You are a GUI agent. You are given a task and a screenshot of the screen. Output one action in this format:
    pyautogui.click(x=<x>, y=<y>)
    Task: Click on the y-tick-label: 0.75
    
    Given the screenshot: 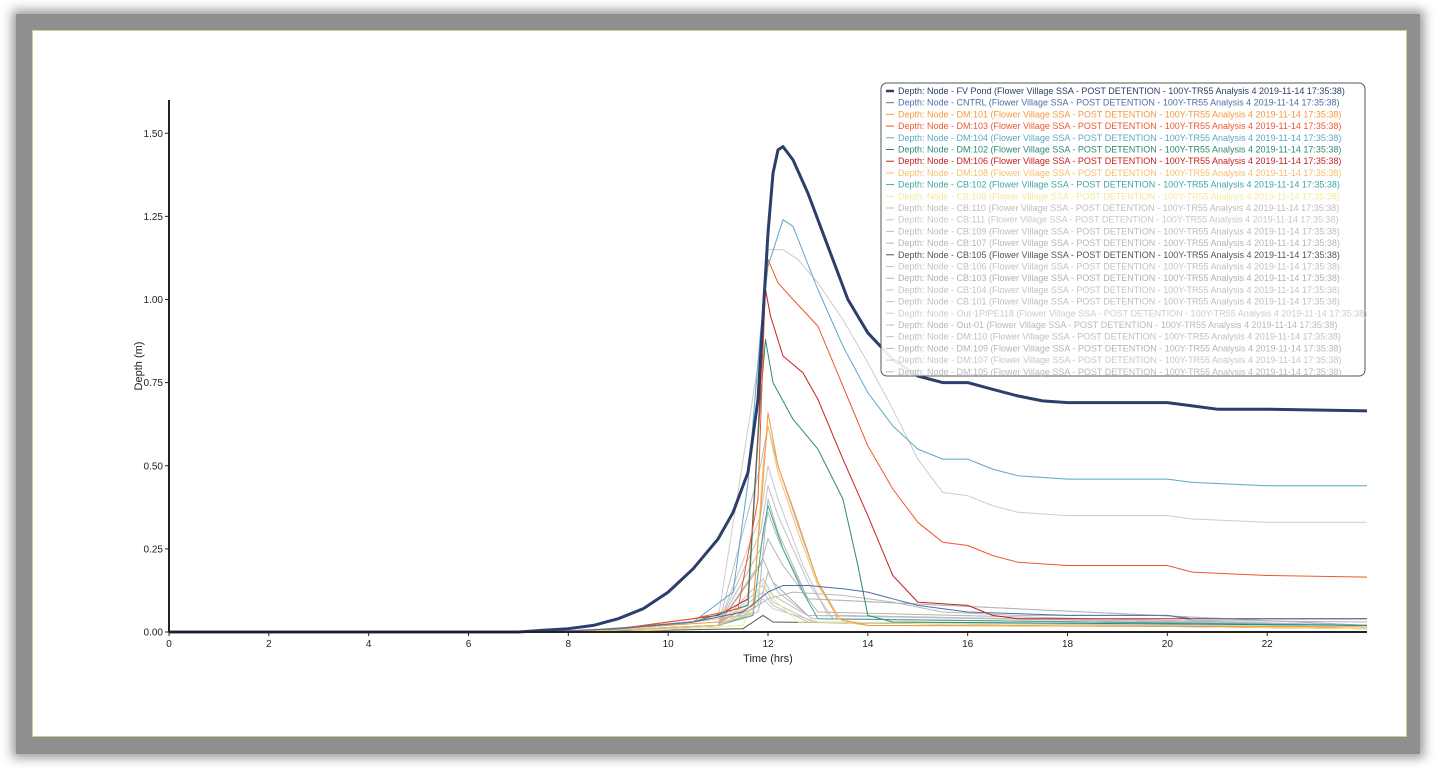 What is the action you would take?
    pyautogui.click(x=154, y=383)
    